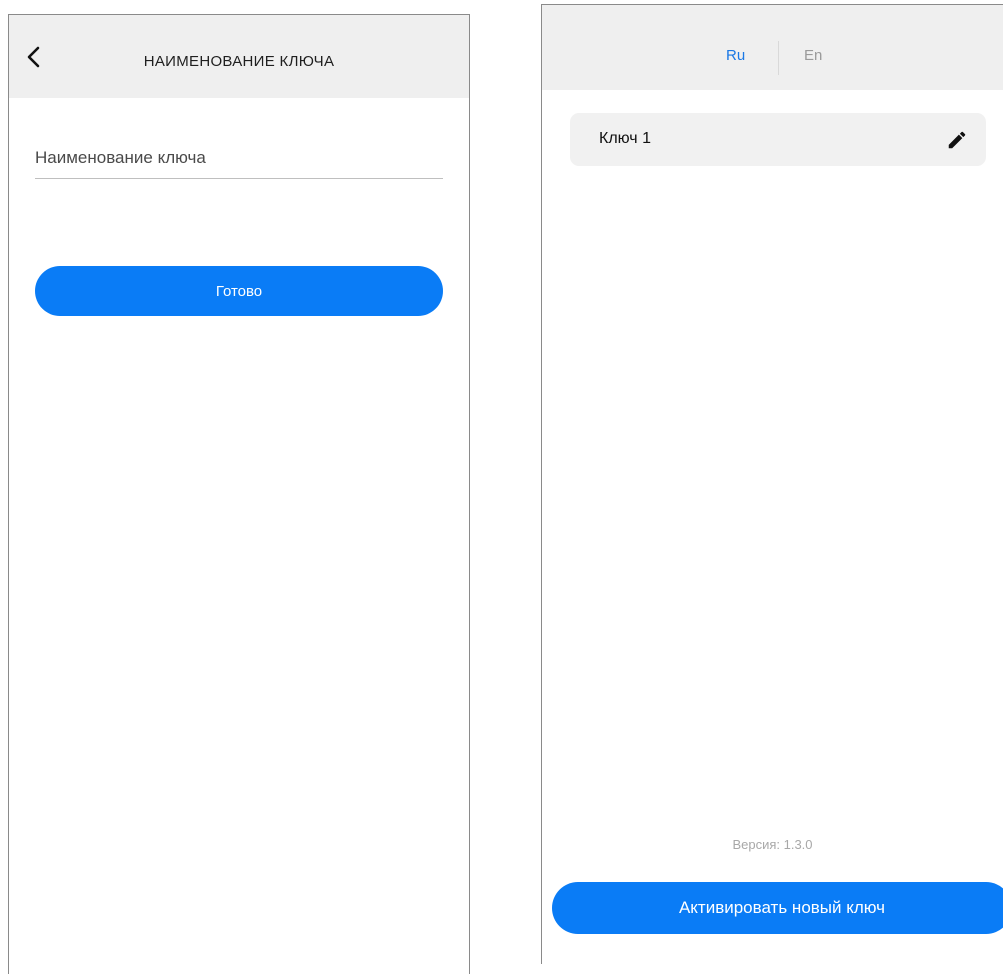 This screenshot has height=974, width=1003. I want to click on pencil-icon, so click(957, 140).